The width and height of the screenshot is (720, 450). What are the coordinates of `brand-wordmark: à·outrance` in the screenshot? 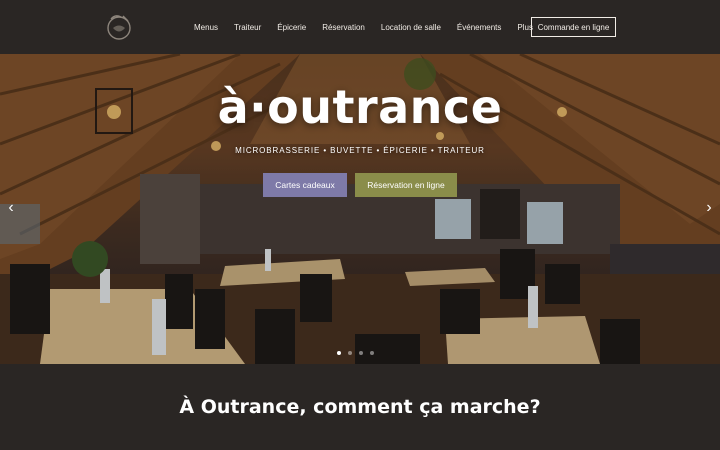 It's located at (360, 107).